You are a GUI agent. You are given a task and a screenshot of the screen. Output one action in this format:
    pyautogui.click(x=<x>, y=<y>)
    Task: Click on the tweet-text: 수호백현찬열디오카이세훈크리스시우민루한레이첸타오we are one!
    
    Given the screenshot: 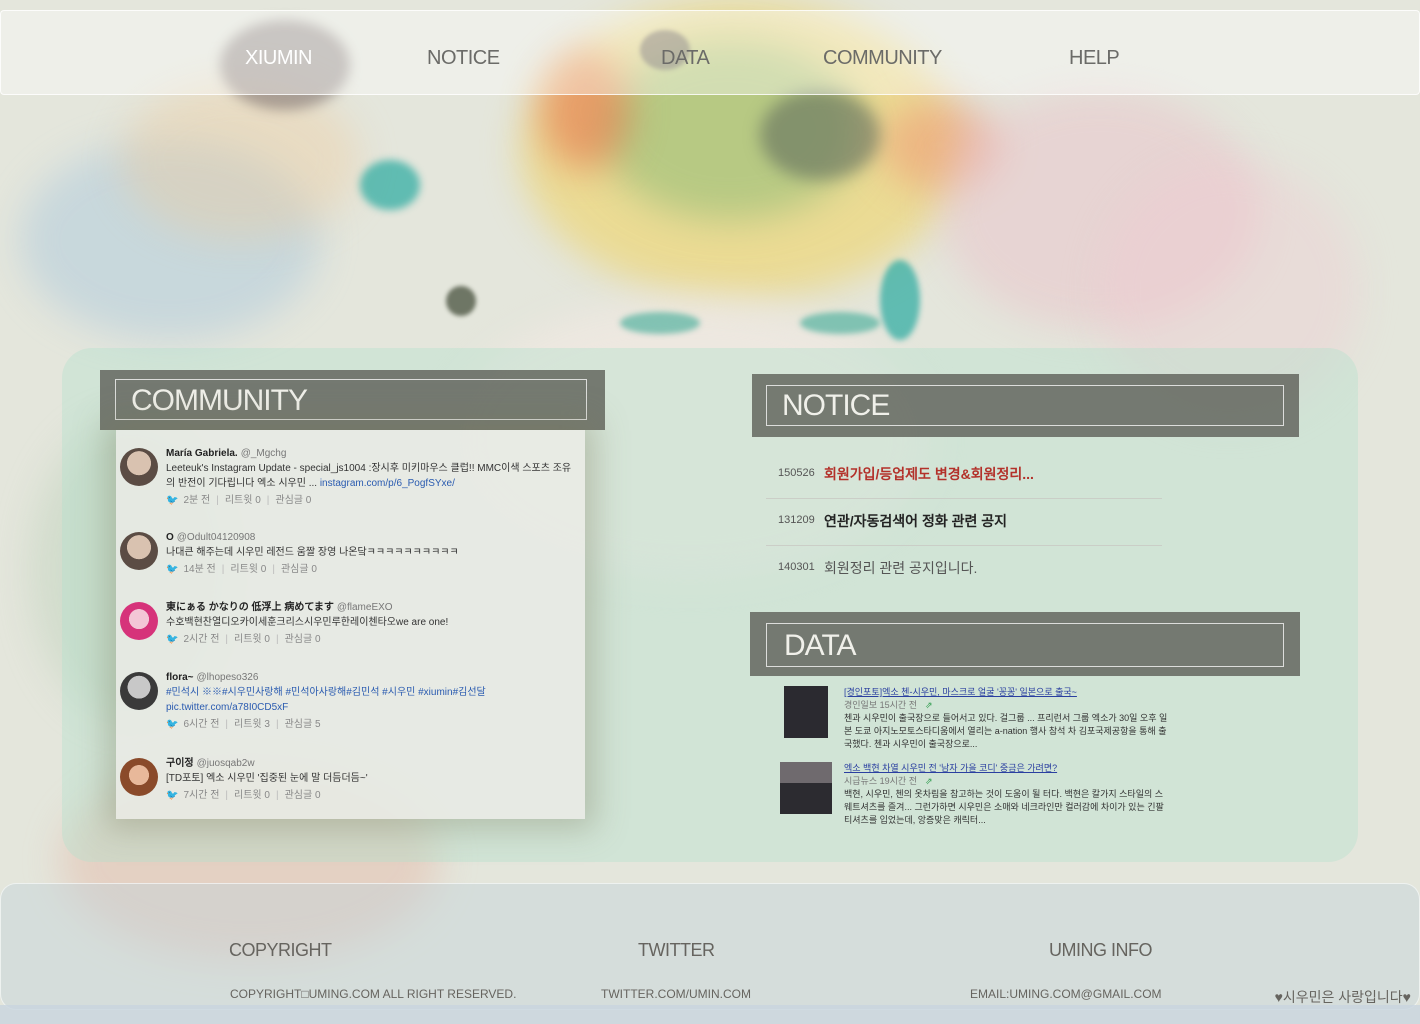 What is the action you would take?
    pyautogui.click(x=307, y=622)
    